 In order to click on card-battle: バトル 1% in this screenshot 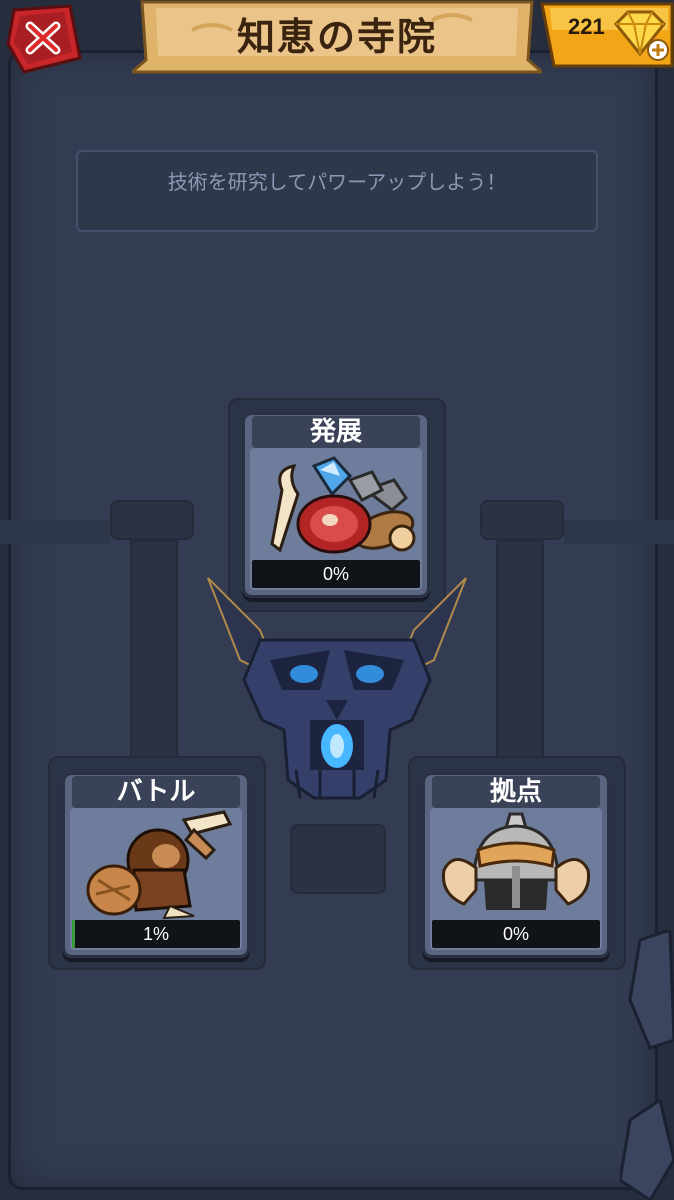, I will do `click(156, 865)`.